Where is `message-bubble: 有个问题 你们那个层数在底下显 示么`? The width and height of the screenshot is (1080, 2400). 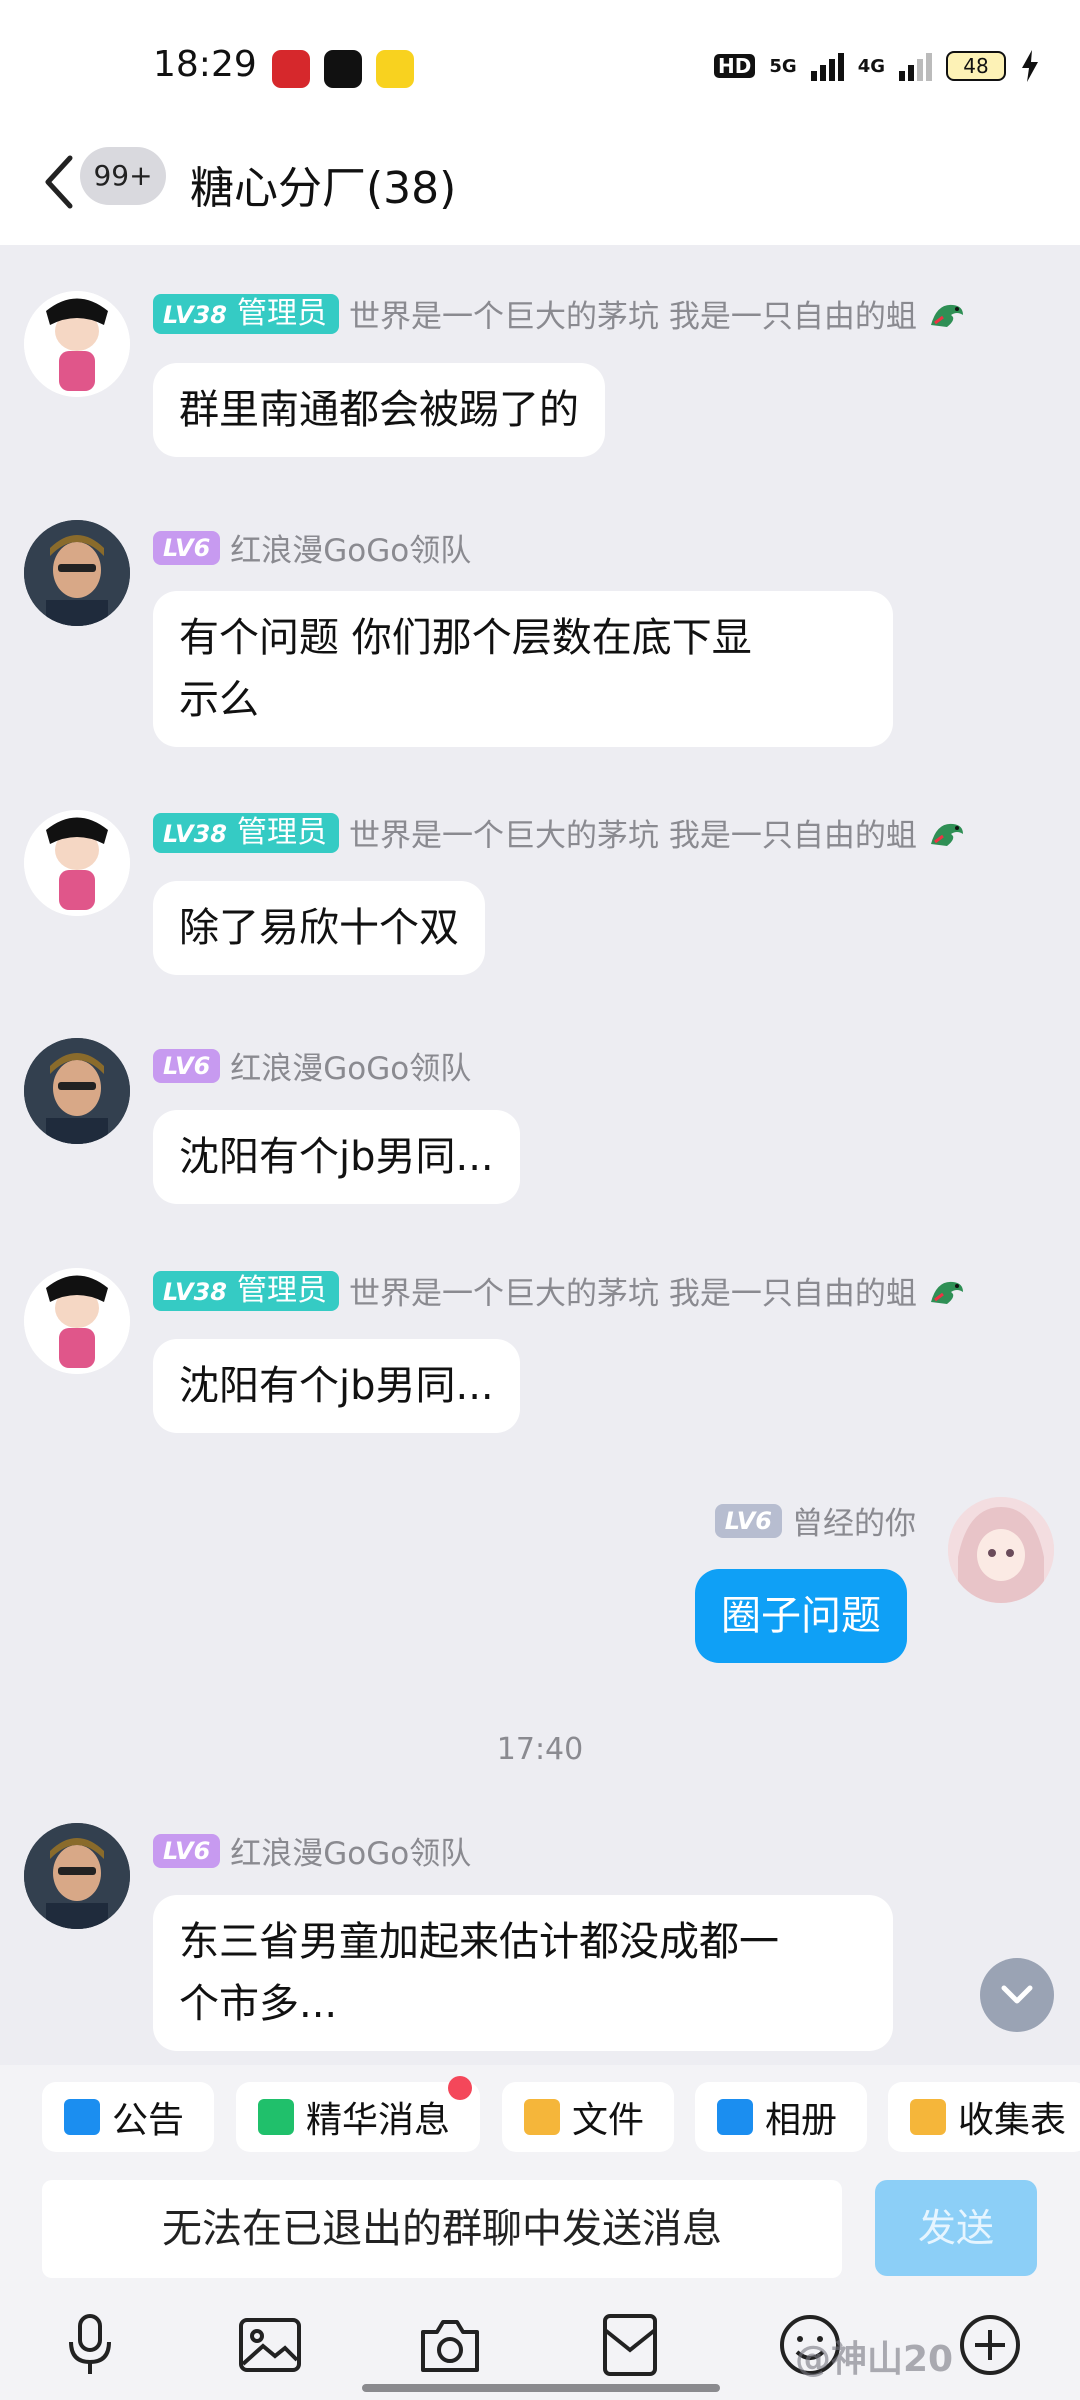 message-bubble: 有个问题 你们那个层数在底下显 示么 is located at coordinates (523, 669).